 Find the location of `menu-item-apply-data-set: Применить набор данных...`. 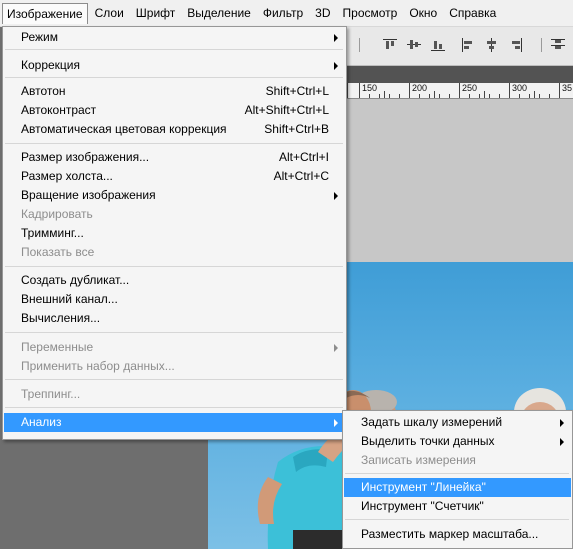

menu-item-apply-data-set: Применить набор данных... is located at coordinates (174, 366).